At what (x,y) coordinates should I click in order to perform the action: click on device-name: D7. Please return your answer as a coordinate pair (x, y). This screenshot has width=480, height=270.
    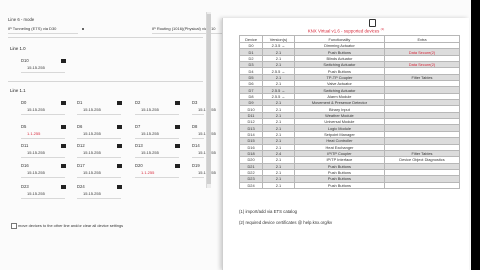
    Looking at the image, I should click on (138, 126).